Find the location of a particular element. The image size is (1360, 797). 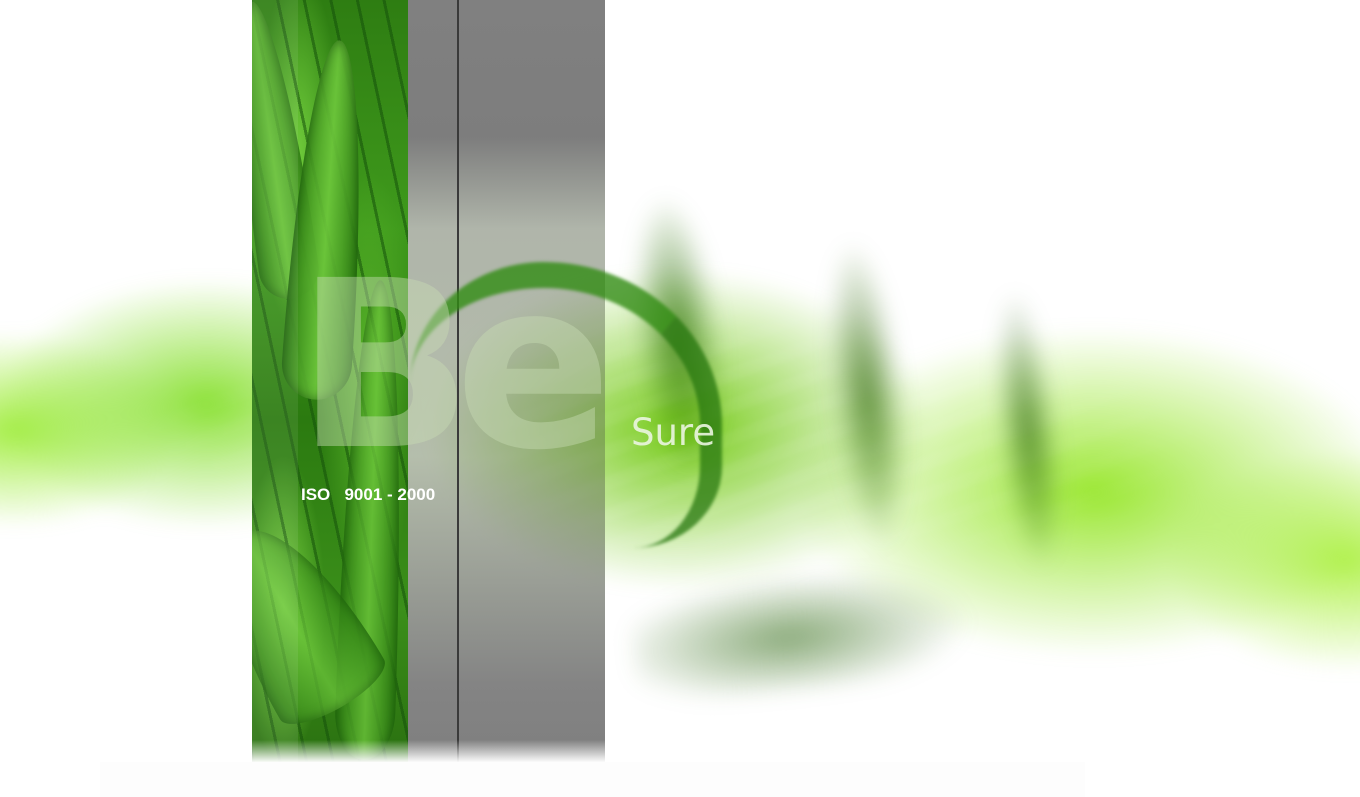

headline-text: Be is located at coordinates (454, 366).